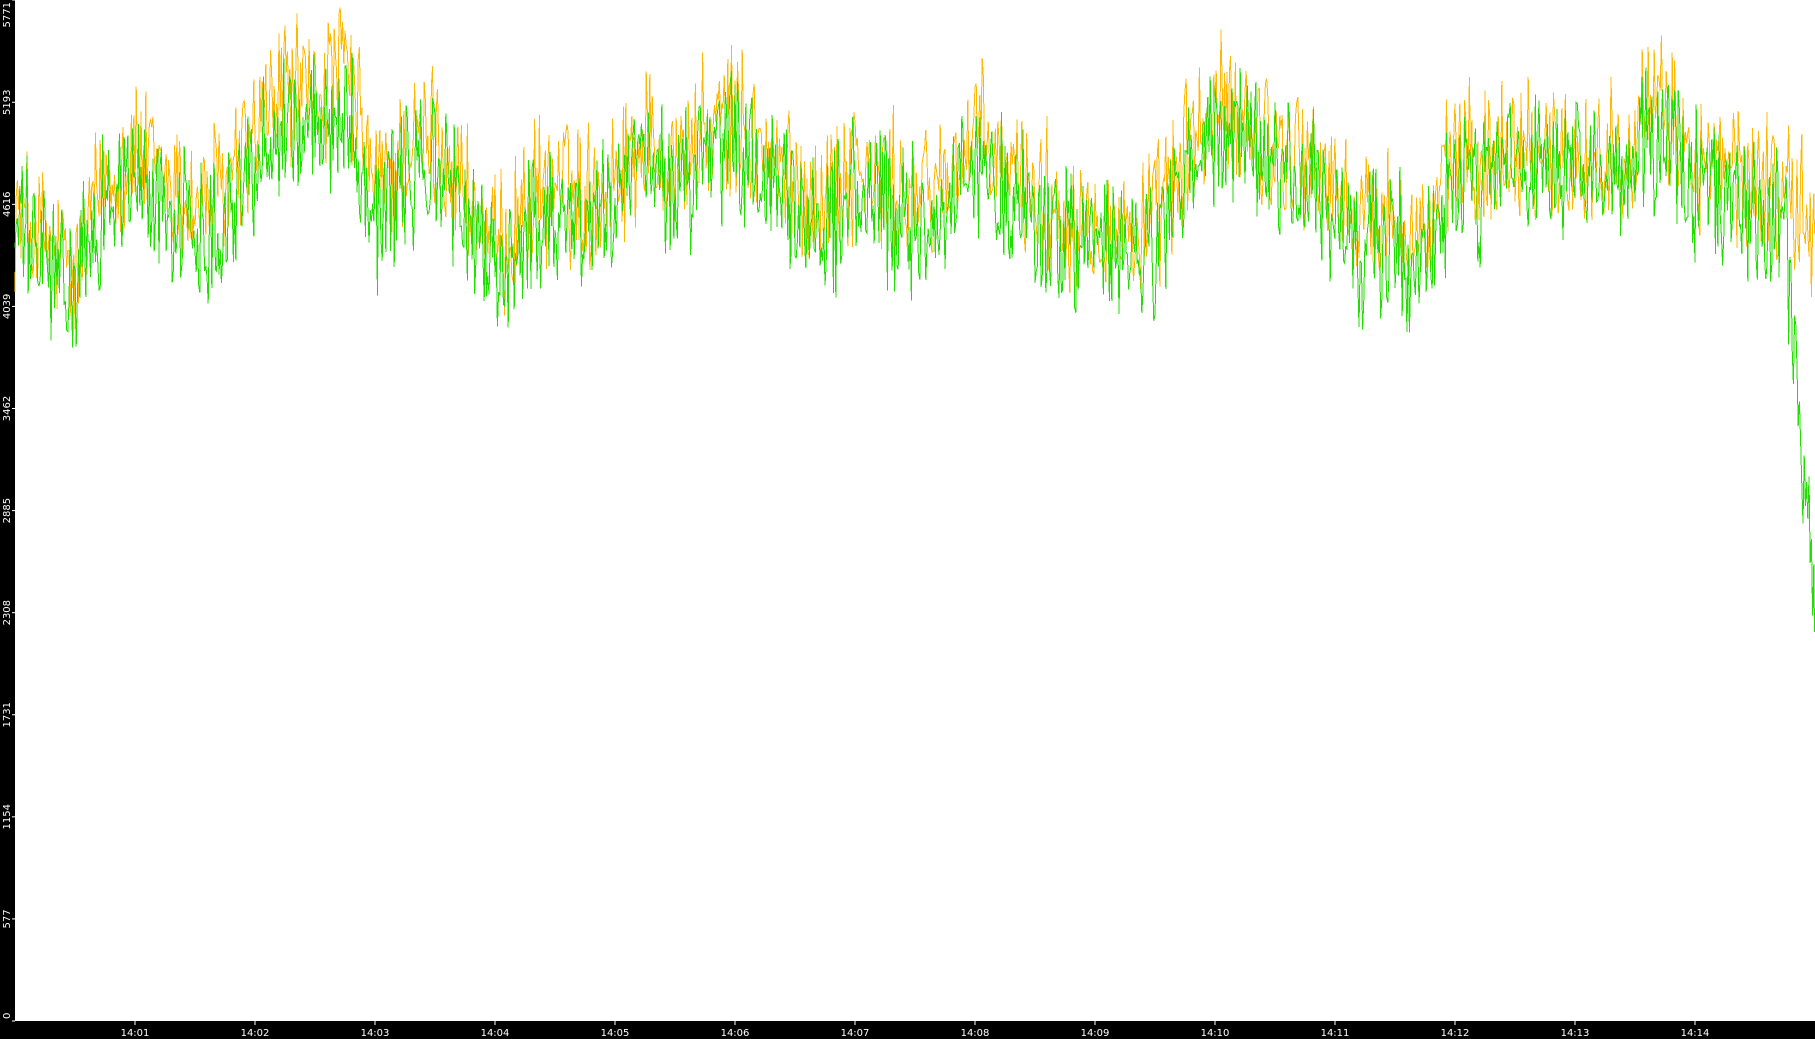 The height and width of the screenshot is (1039, 1815). I want to click on x-tick-label: 14:09, so click(1095, 1033).